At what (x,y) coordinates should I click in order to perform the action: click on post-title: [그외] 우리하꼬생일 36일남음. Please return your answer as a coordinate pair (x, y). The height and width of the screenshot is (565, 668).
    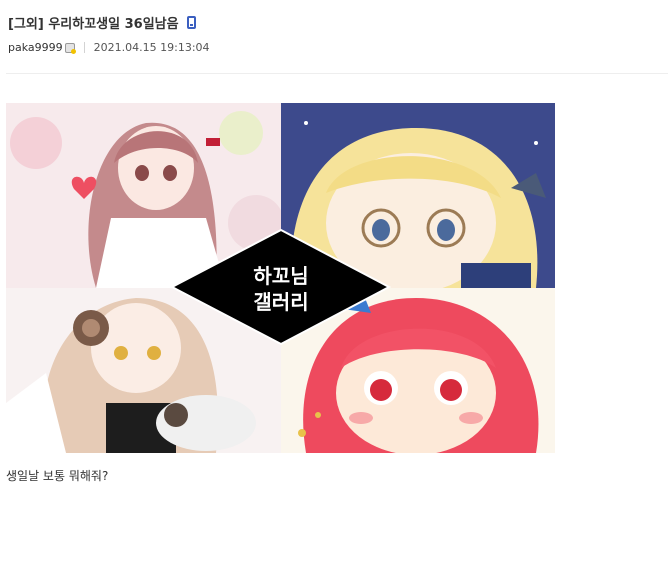
    Looking at the image, I should click on (102, 22).